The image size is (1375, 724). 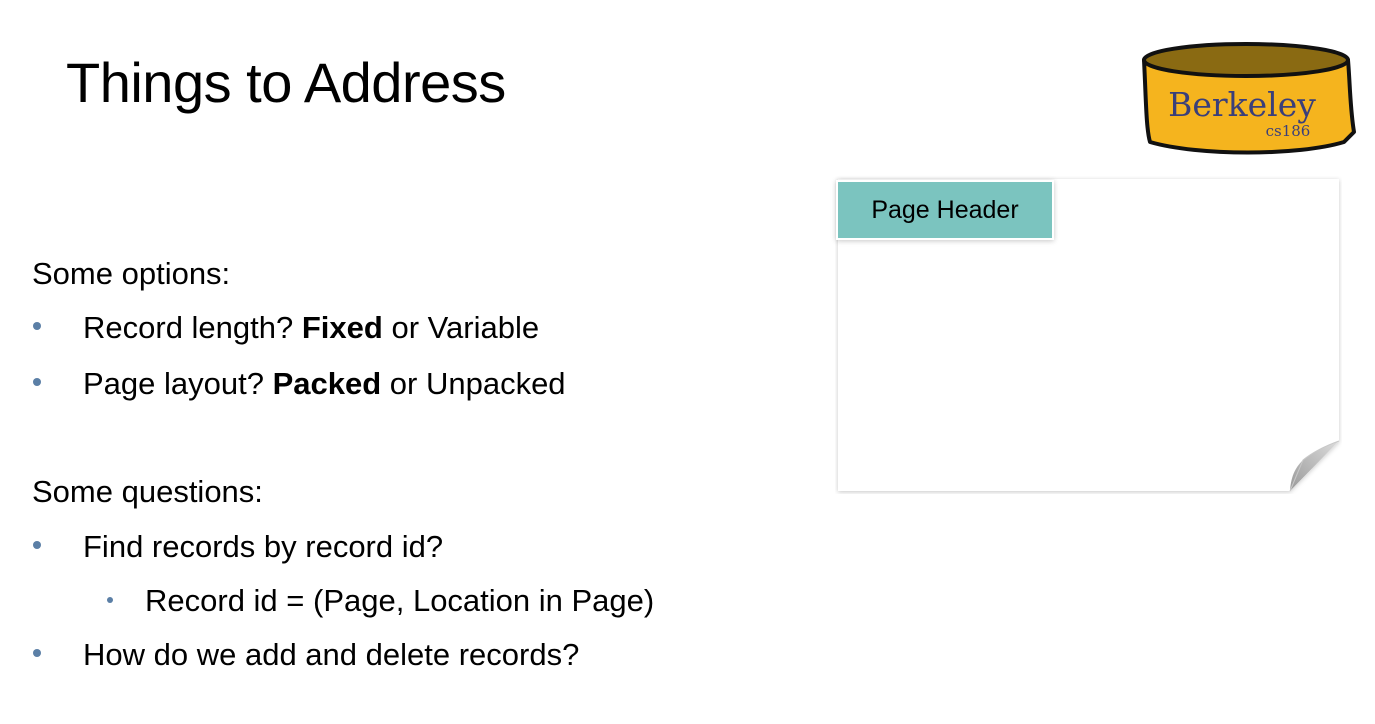 What do you see at coordinates (1288, 131) in the screenshot?
I see `logo-sub-text: cs186` at bounding box center [1288, 131].